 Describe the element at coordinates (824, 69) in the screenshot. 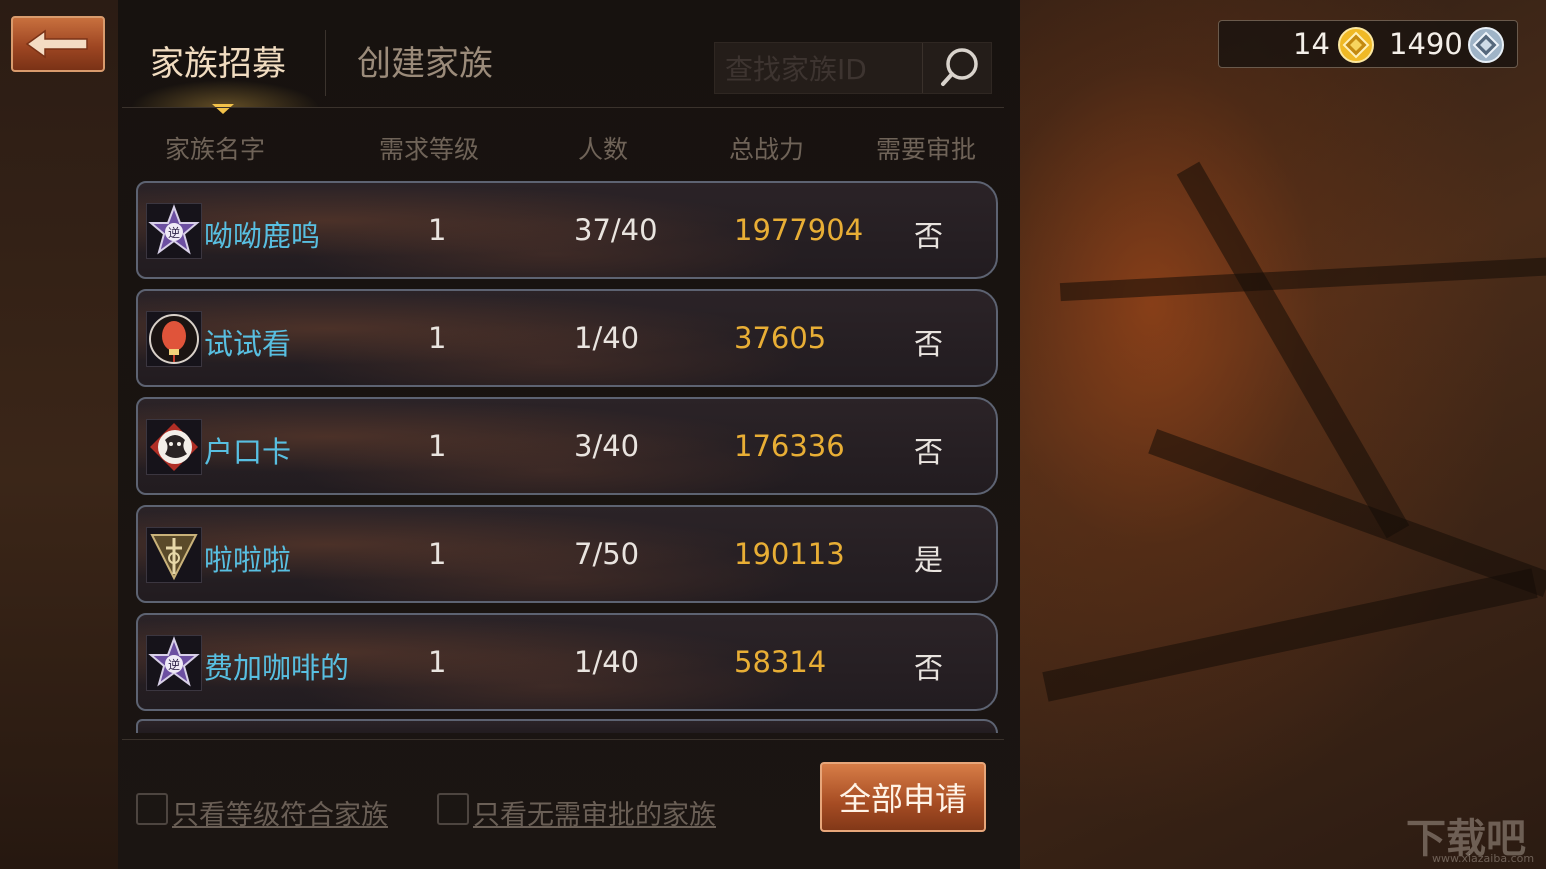

I see `search-input` at that location.